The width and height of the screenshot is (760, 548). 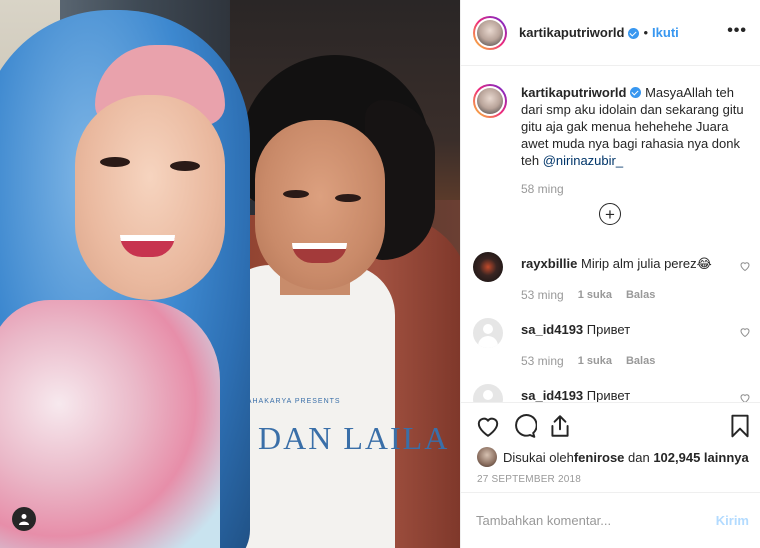 What do you see at coordinates (665, 32) in the screenshot?
I see `follow-button: Ikuti` at bounding box center [665, 32].